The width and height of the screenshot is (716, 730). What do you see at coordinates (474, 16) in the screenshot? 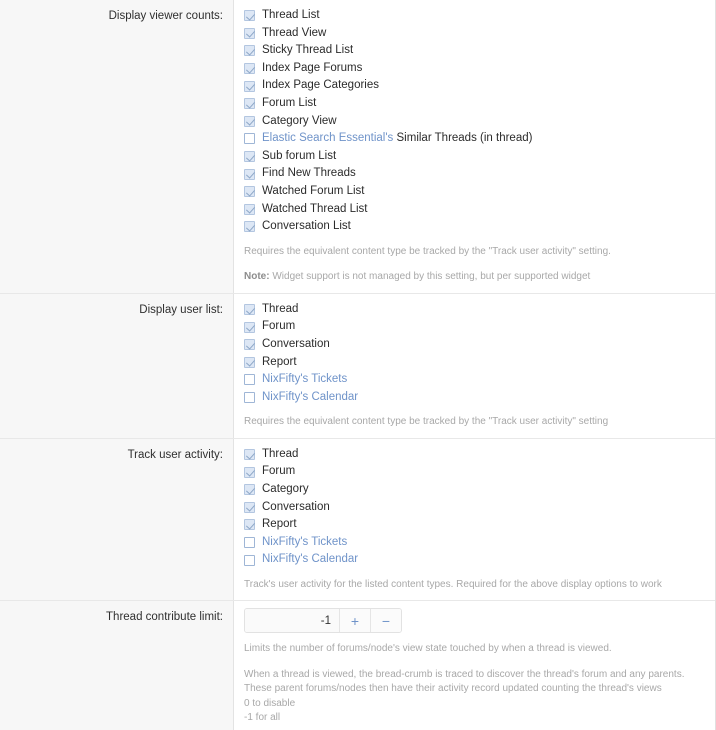
I see `checkbox-row: Thread List` at bounding box center [474, 16].